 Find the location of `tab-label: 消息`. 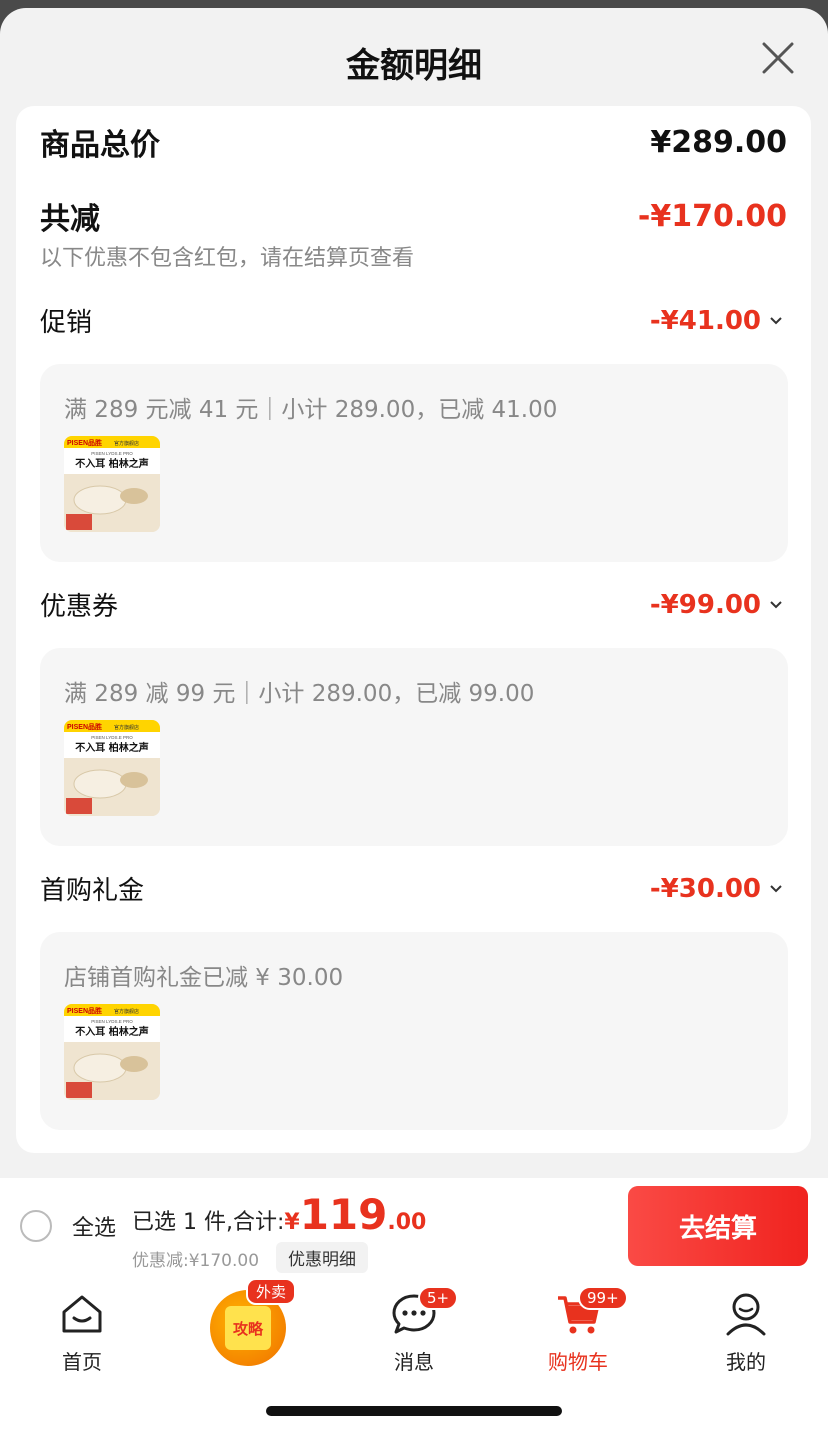

tab-label: 消息 is located at coordinates (414, 1362).